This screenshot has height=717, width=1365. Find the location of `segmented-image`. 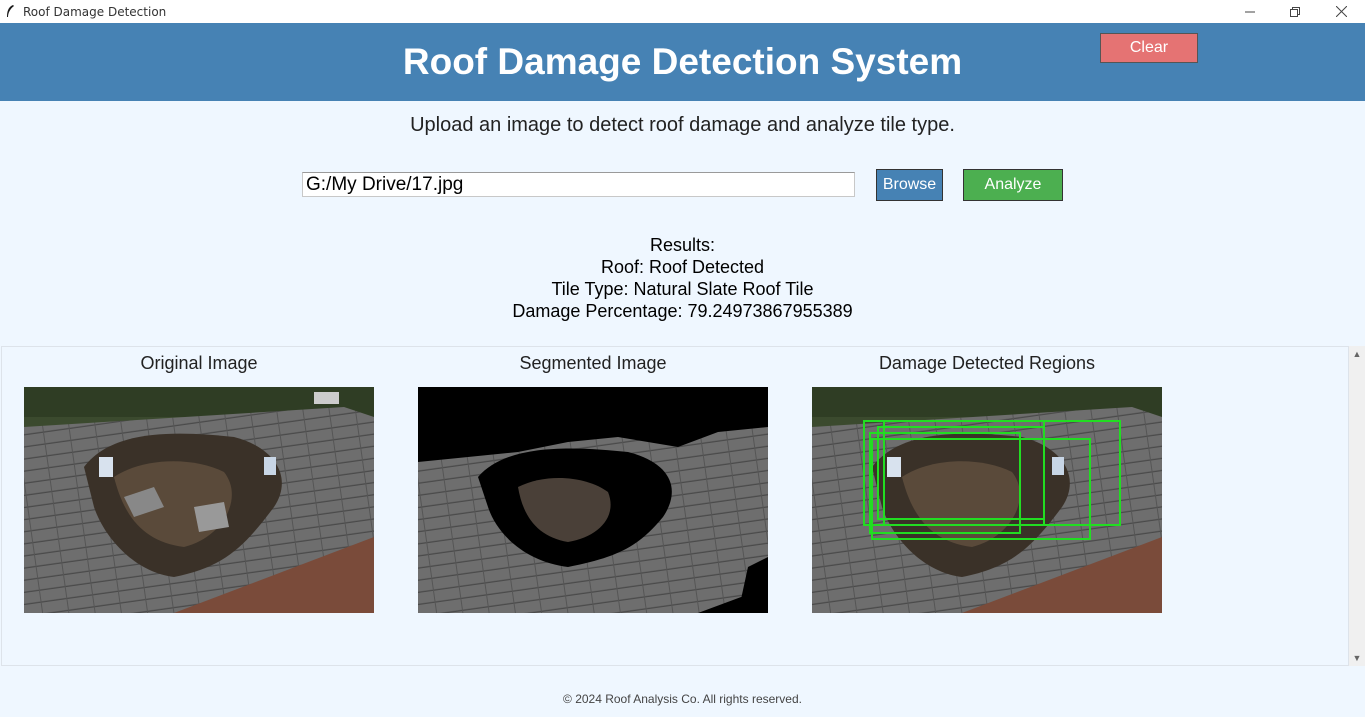

segmented-image is located at coordinates (593, 500).